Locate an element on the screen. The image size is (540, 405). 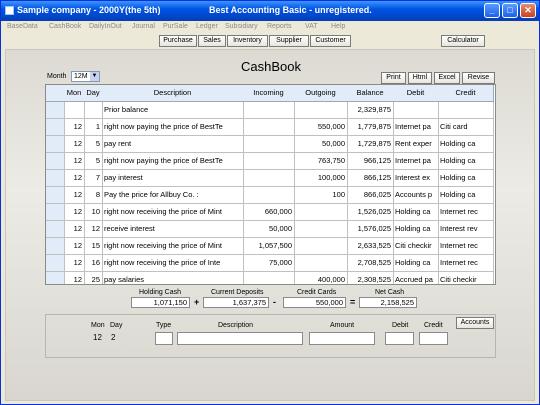
cell-balance: 2,329,875 is located at coordinates (370, 110).